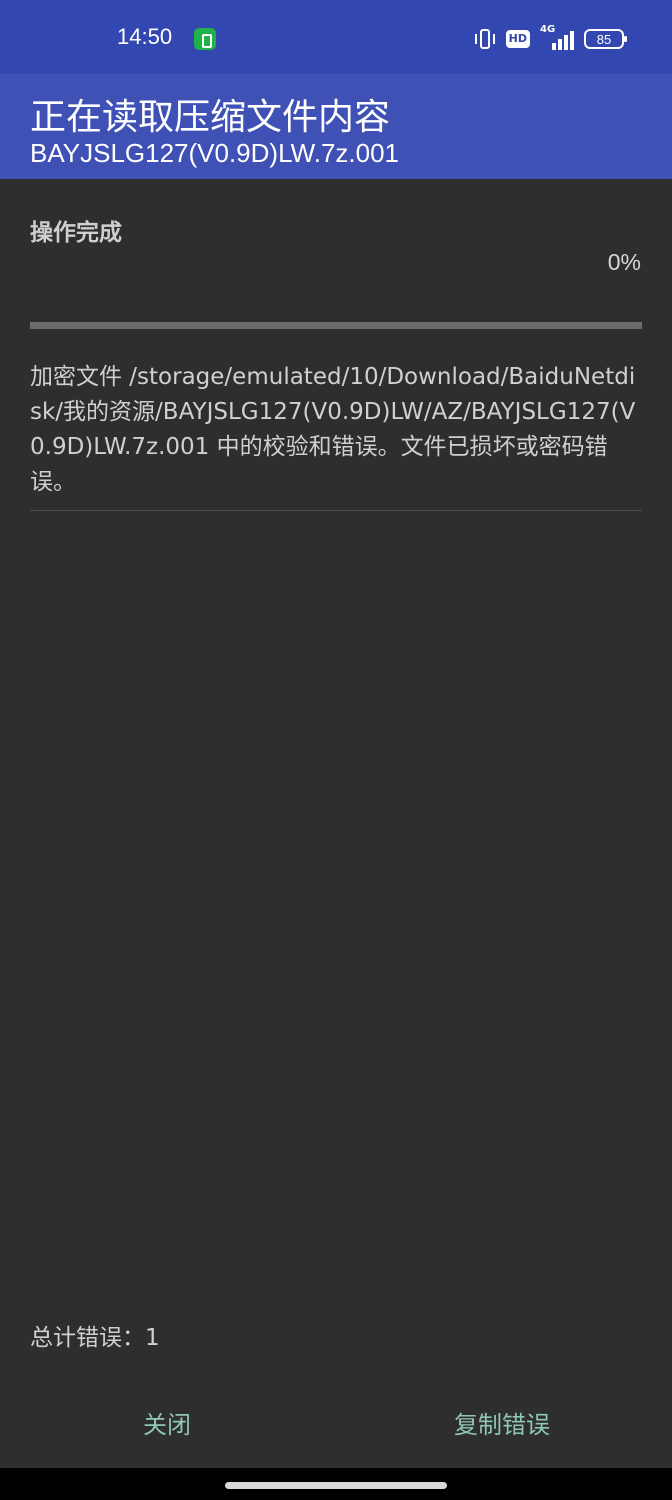 The width and height of the screenshot is (672, 1500). What do you see at coordinates (485, 39) in the screenshot?
I see `vibrate-icon` at bounding box center [485, 39].